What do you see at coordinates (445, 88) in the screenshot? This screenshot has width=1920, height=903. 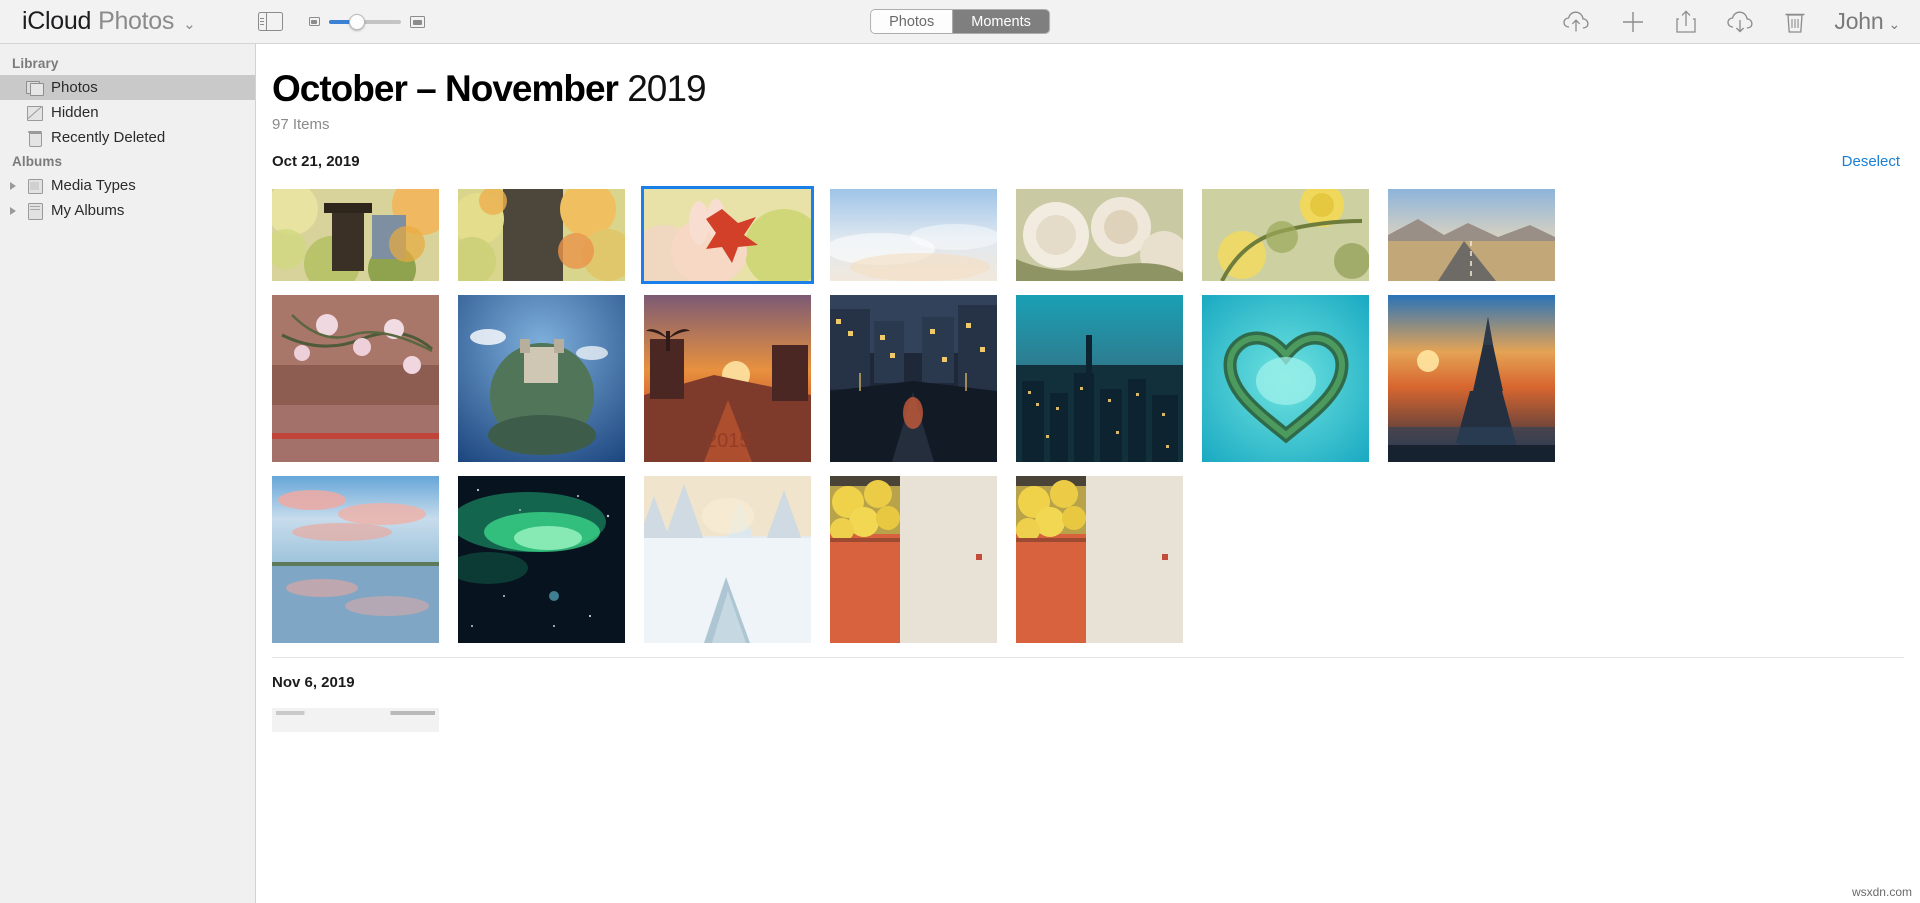 I see `page-title-range: October – November` at bounding box center [445, 88].